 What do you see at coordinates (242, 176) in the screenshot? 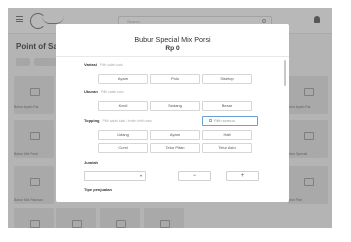
I see `quantity-plus-button: +` at bounding box center [242, 176].